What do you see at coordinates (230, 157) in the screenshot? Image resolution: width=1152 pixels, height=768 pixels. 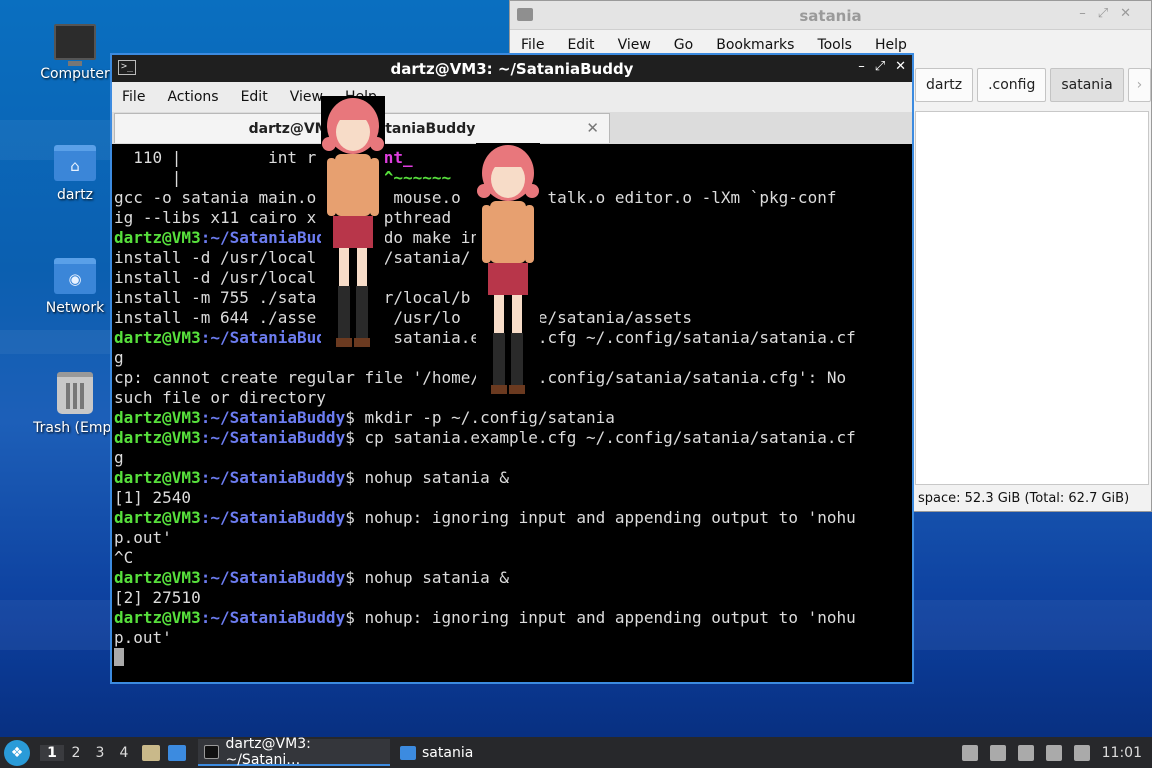 I see `output-text: 110 | int r =` at bounding box center [230, 157].